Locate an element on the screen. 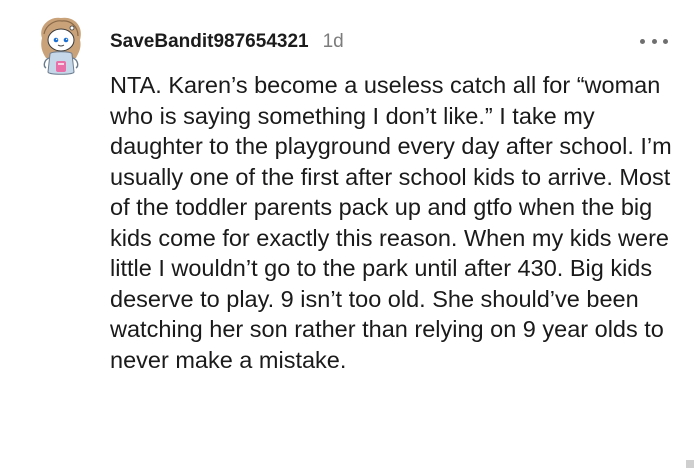 Image resolution: width=700 pixels, height=472 pixels. comment-header: SaveBandit987654321 1d is located at coordinates (227, 42).